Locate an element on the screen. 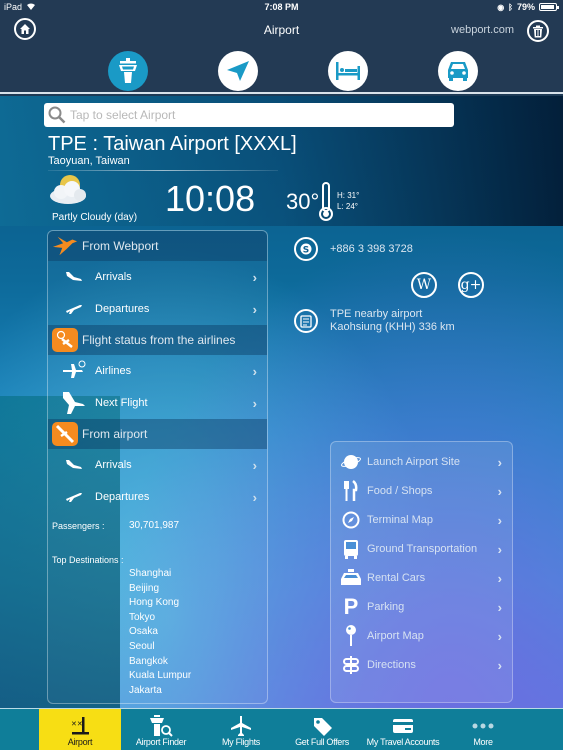 The height and width of the screenshot is (750, 563). wikipedia-icon: W is located at coordinates (424, 285).